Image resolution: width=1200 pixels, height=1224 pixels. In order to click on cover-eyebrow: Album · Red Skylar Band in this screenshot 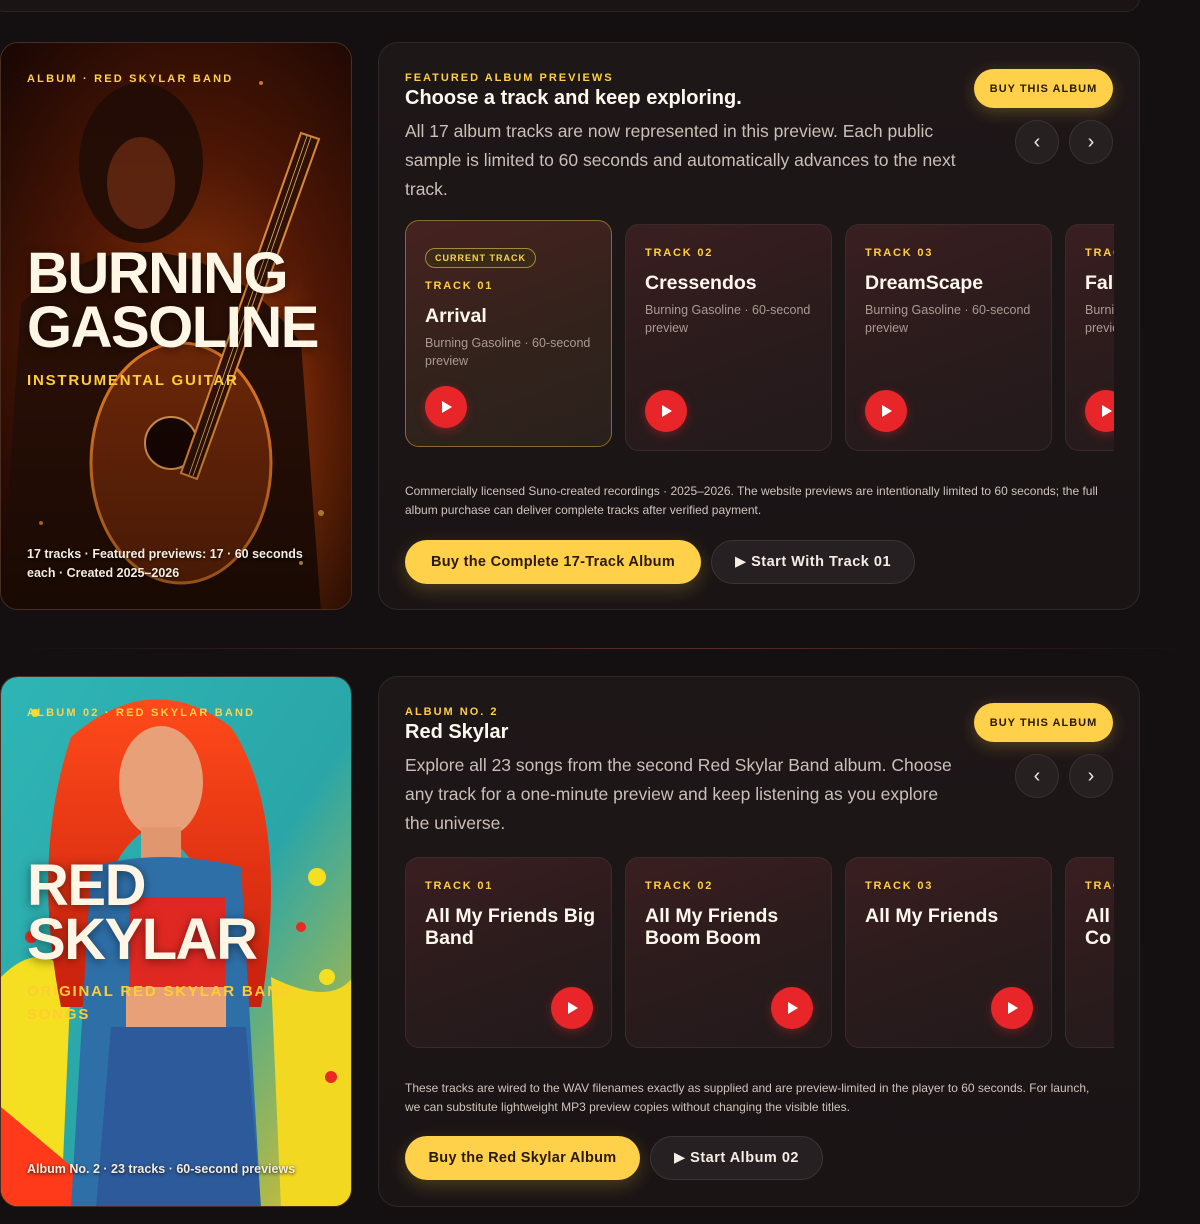, I will do `click(130, 79)`.